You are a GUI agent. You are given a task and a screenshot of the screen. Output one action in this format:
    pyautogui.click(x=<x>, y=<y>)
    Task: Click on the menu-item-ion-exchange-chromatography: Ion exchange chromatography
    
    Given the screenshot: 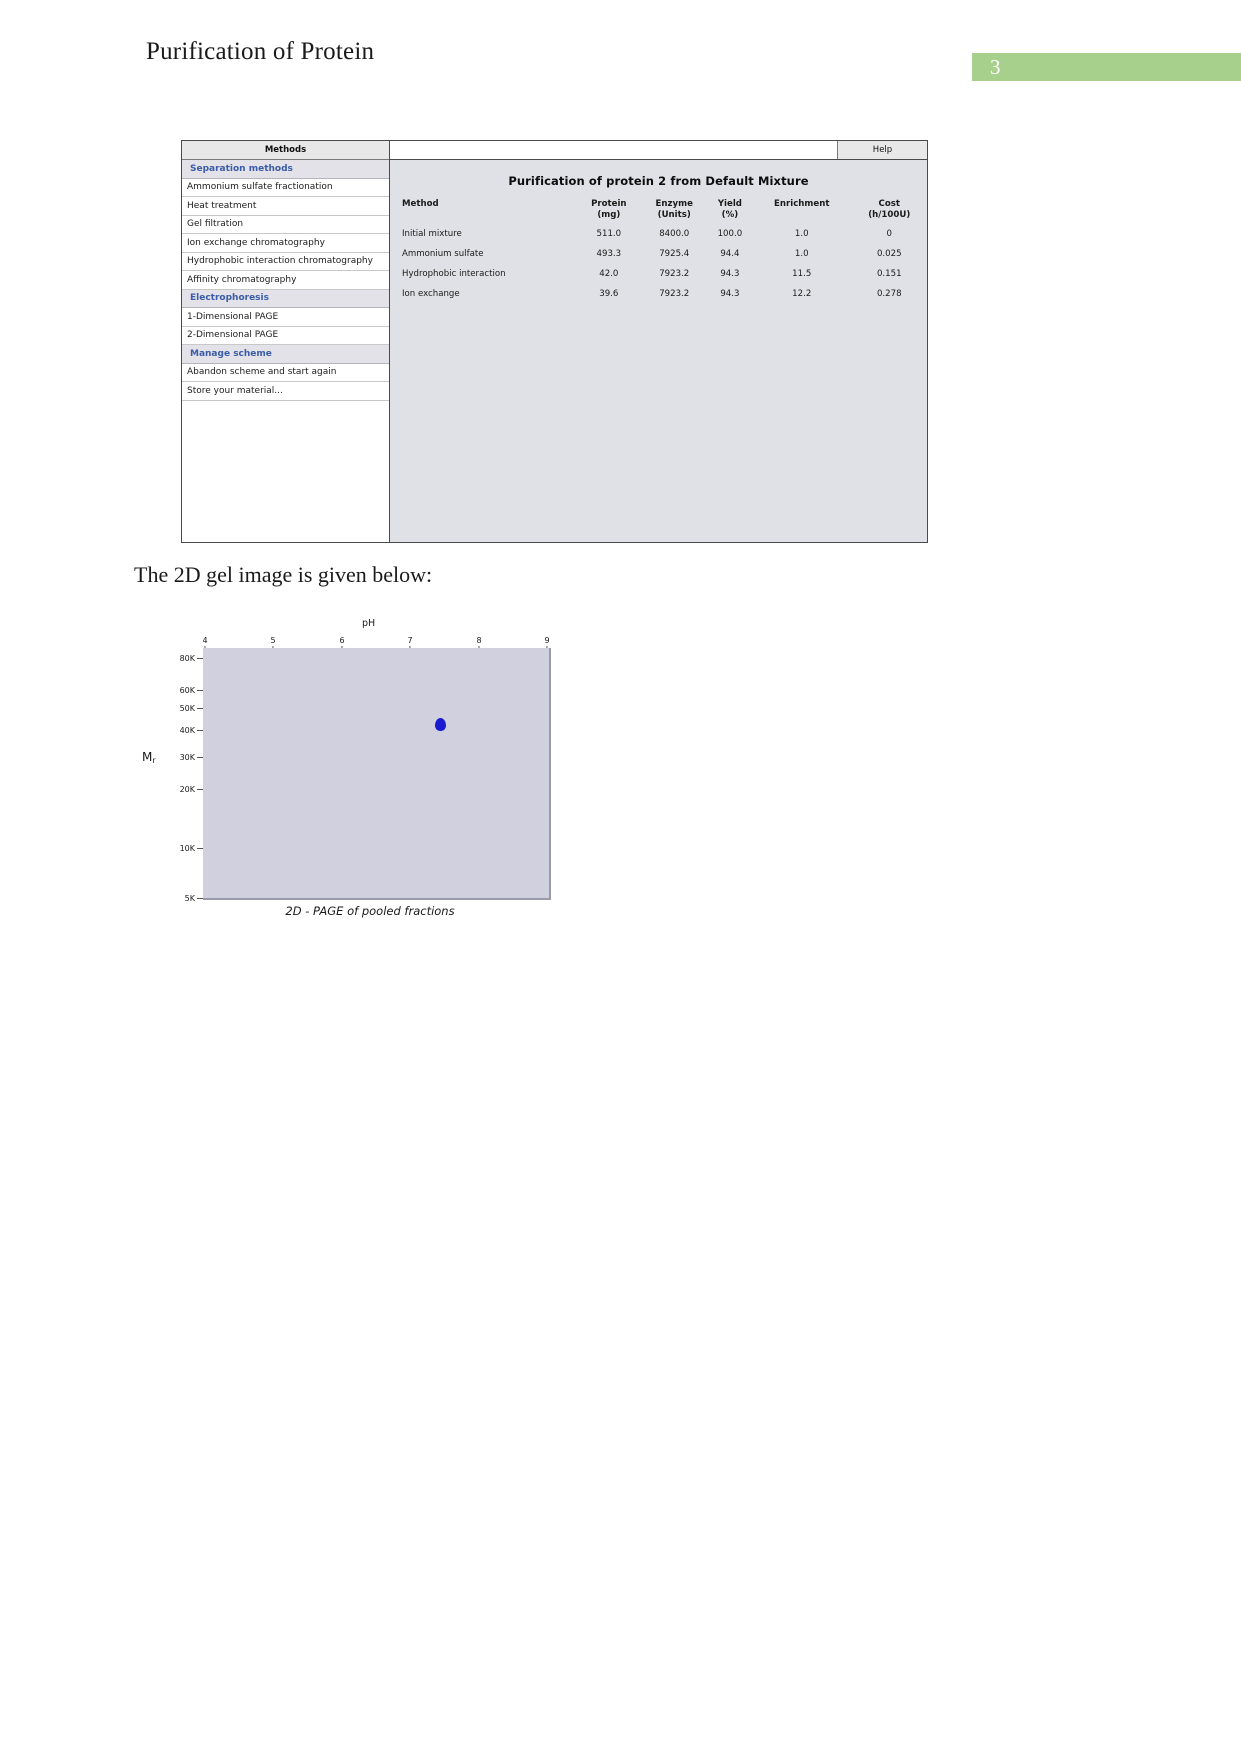 What is the action you would take?
    pyautogui.click(x=285, y=243)
    